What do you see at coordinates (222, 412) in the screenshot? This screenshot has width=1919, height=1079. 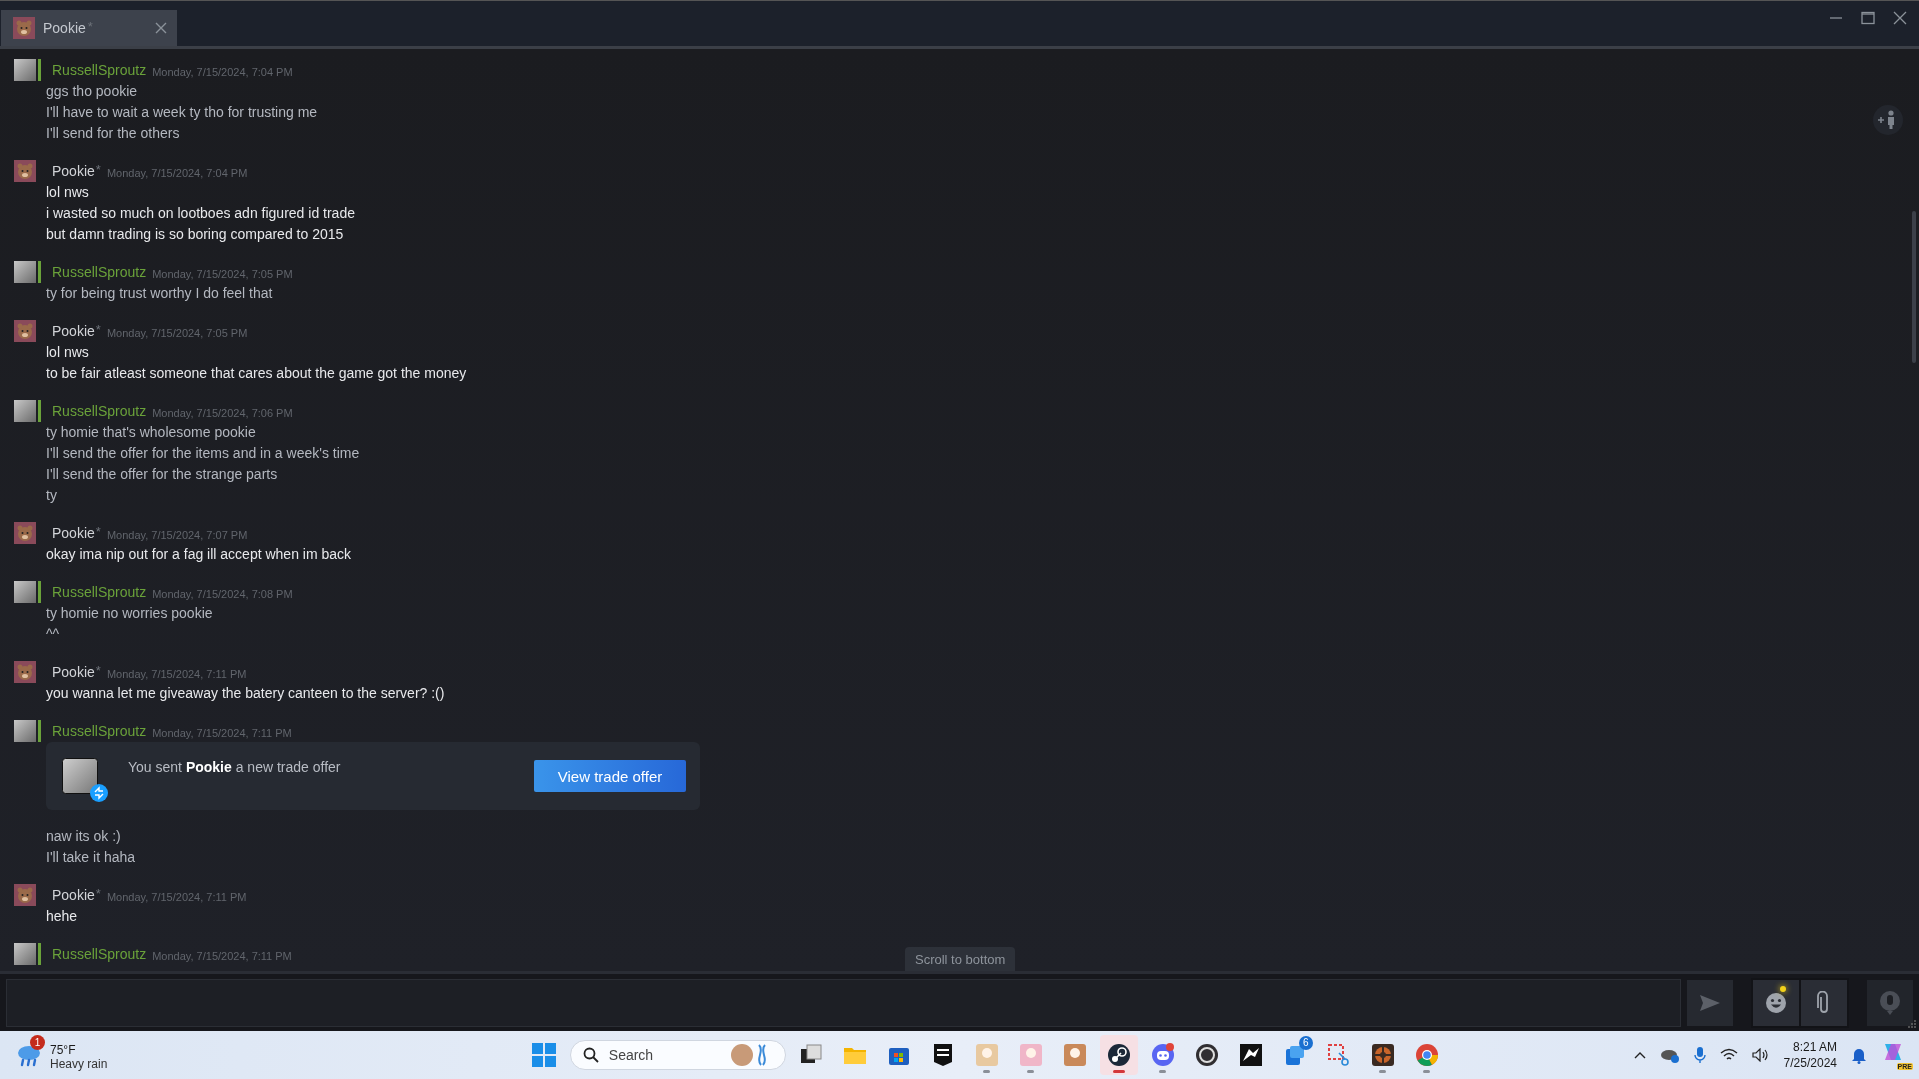 I see `timestamp: Monday, 7/15/2024, 7:06 PM` at bounding box center [222, 412].